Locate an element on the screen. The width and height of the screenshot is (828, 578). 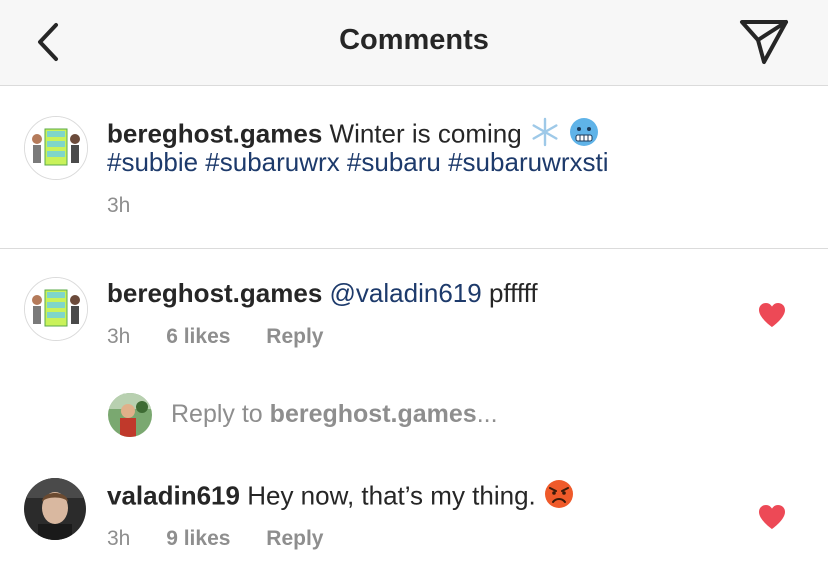
caption-username: bereghost.games is located at coordinates (214, 133).